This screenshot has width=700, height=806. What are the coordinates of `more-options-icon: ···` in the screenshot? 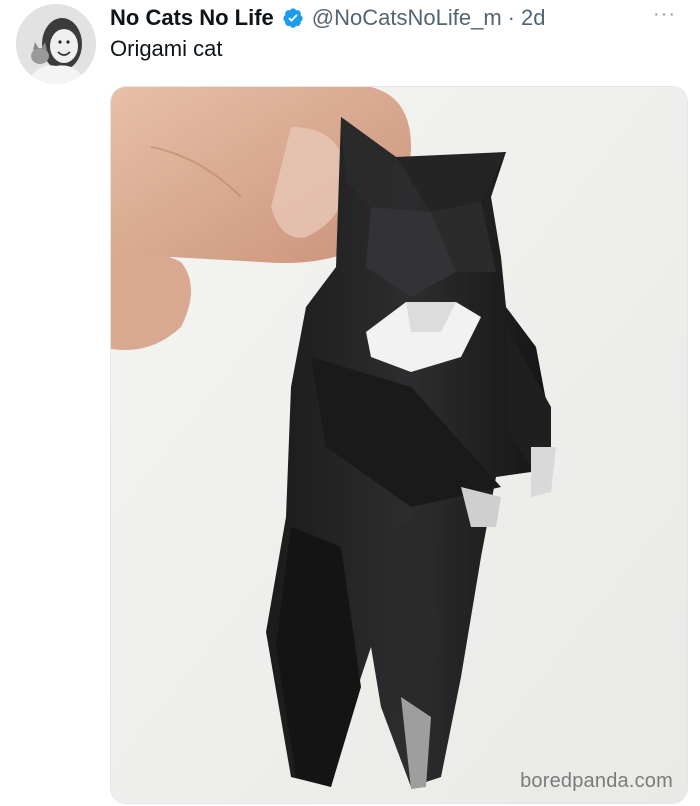 It's located at (664, 14).